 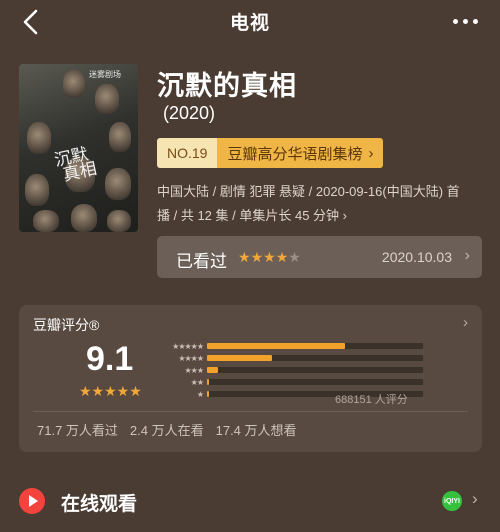 I want to click on ranking-badge: NO.19 豆瓣高分华语剧集榜 ›, so click(x=270, y=153).